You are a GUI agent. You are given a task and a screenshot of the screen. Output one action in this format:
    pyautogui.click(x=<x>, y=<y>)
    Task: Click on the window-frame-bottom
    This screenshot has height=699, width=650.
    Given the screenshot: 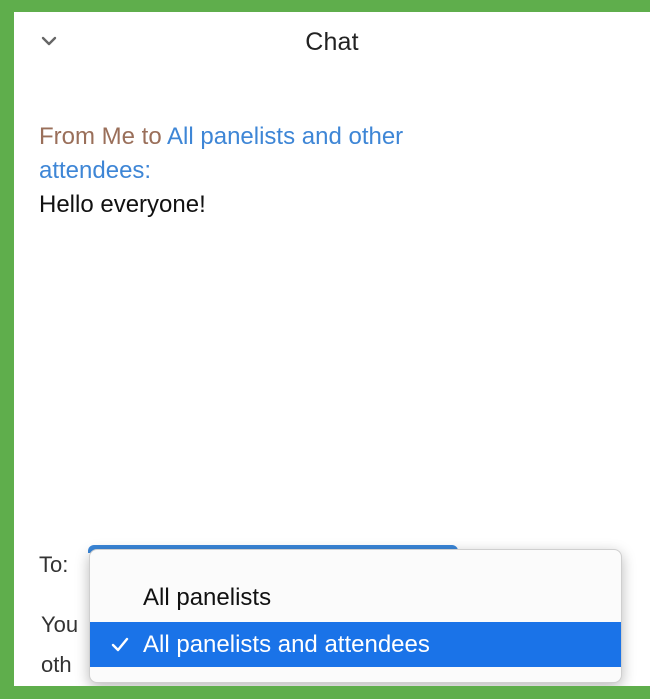 What is the action you would take?
    pyautogui.click(x=325, y=692)
    